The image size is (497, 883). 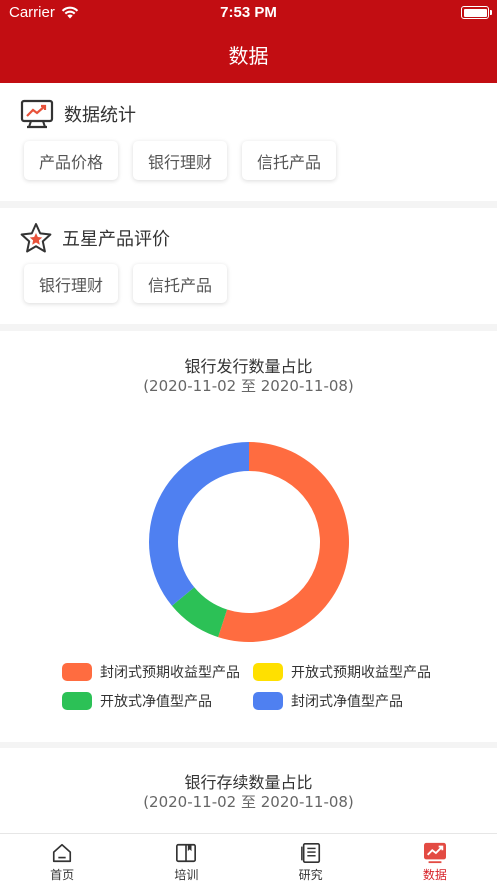 I want to click on legend-item: 开放式预期收益型产品, so click(x=353, y=672).